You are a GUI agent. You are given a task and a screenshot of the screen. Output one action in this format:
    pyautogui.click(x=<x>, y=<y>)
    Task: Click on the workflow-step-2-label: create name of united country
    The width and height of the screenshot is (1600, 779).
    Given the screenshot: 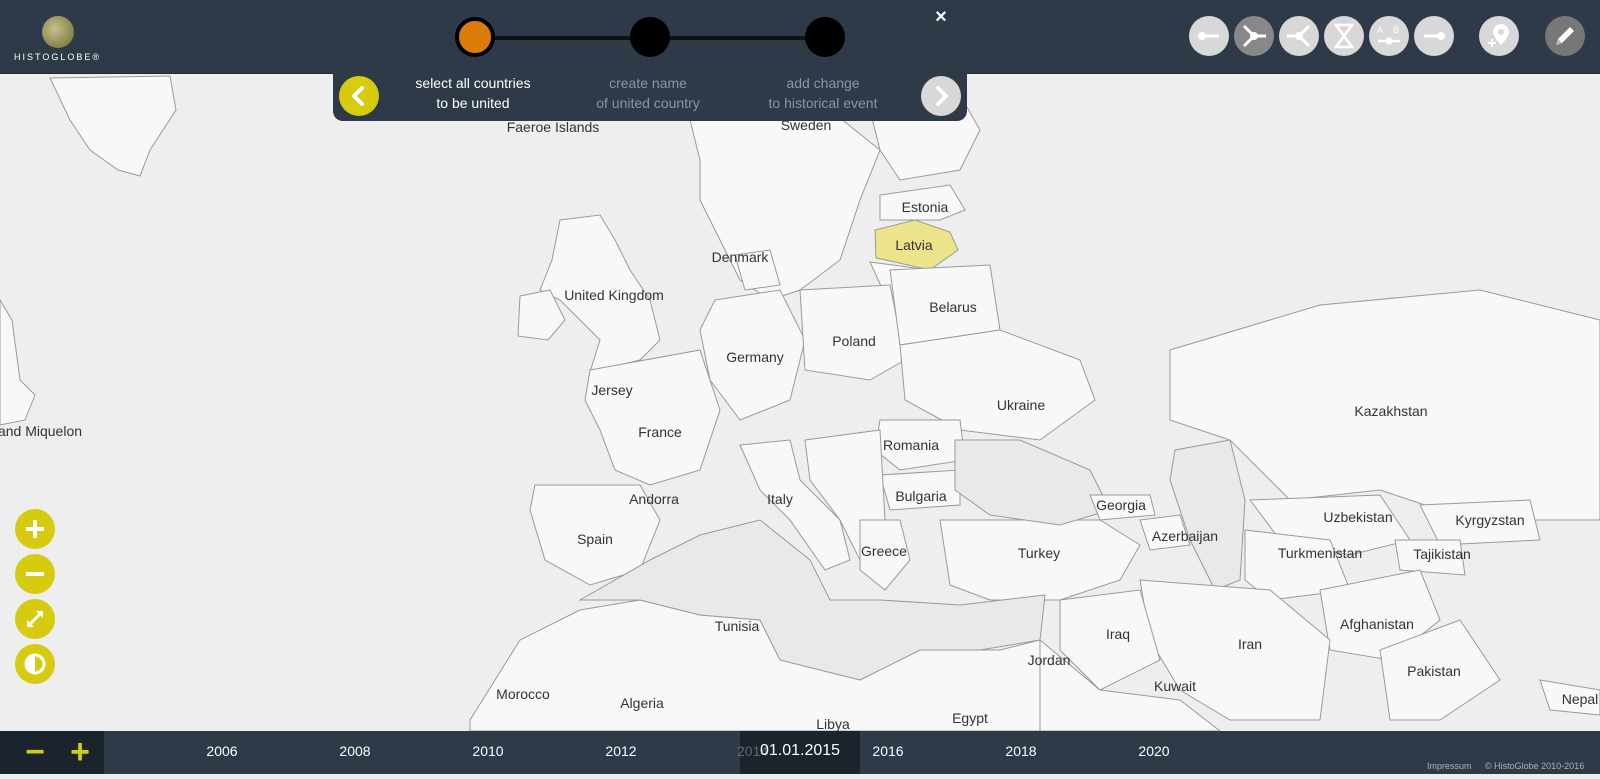 What is the action you would take?
    pyautogui.click(x=648, y=93)
    